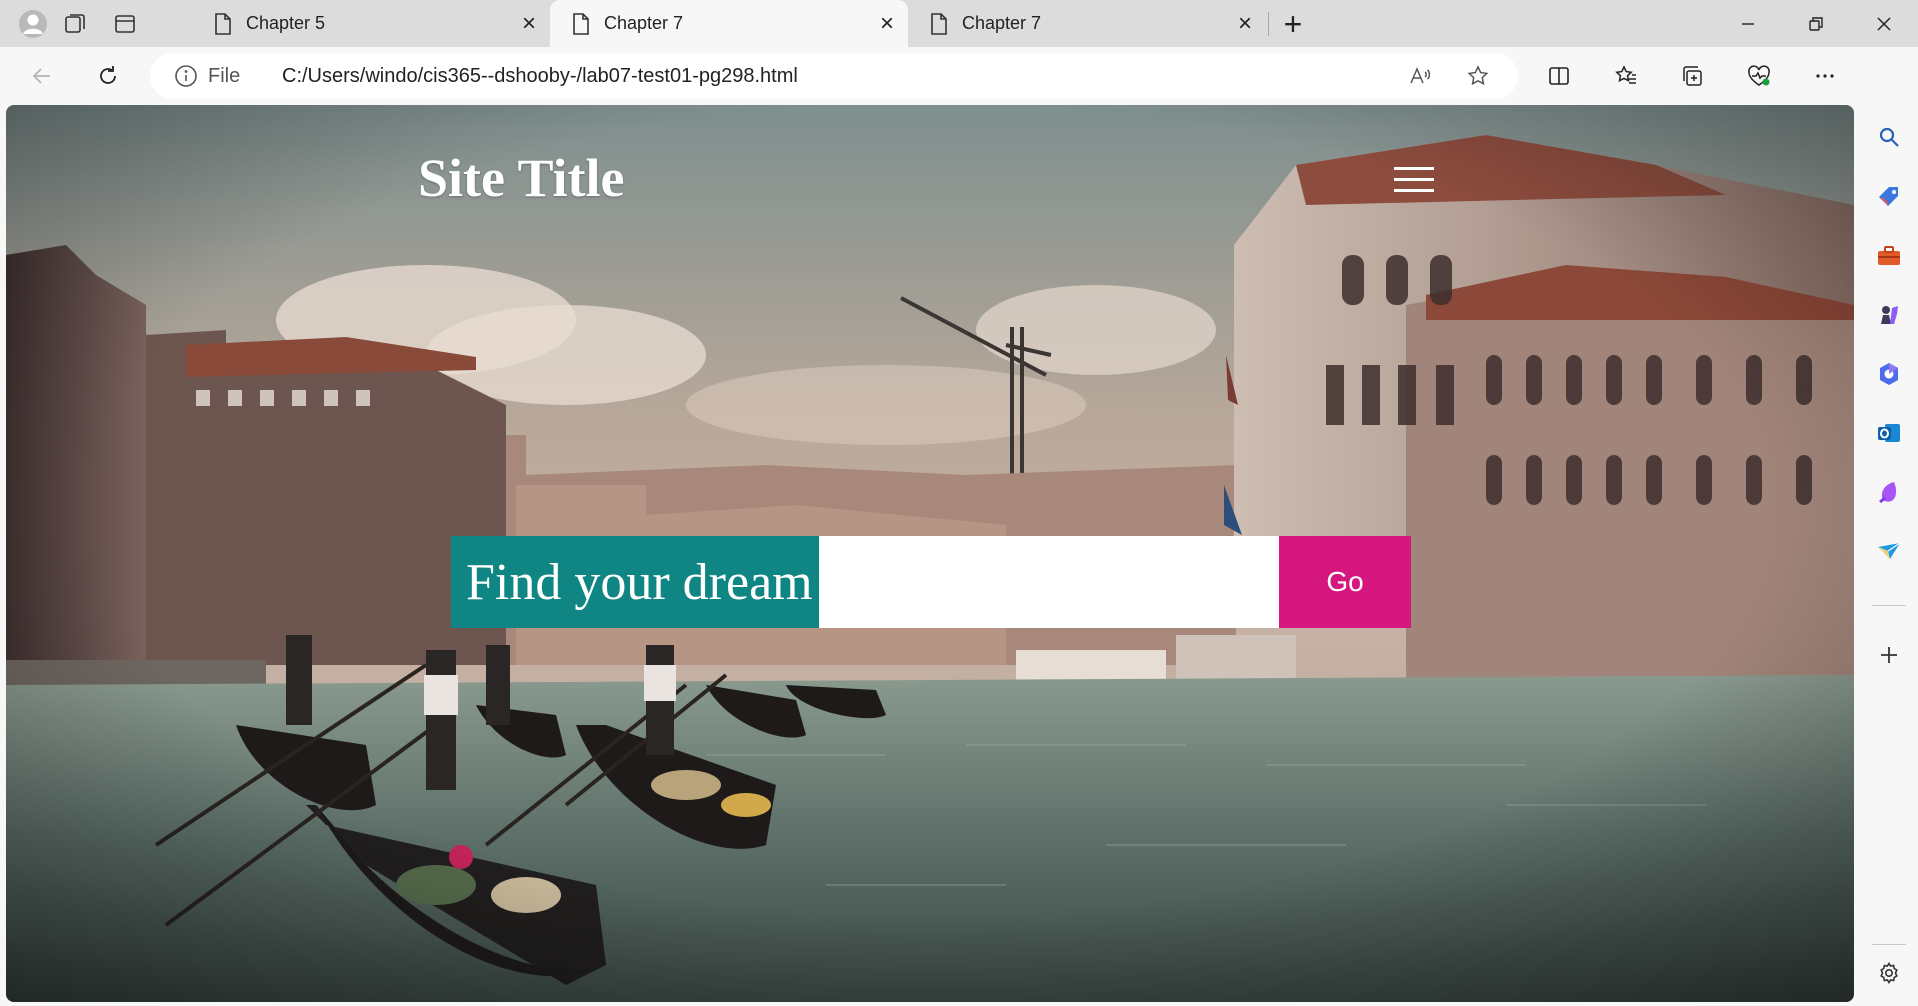  I want to click on vertical-tabs-icon, so click(125, 24).